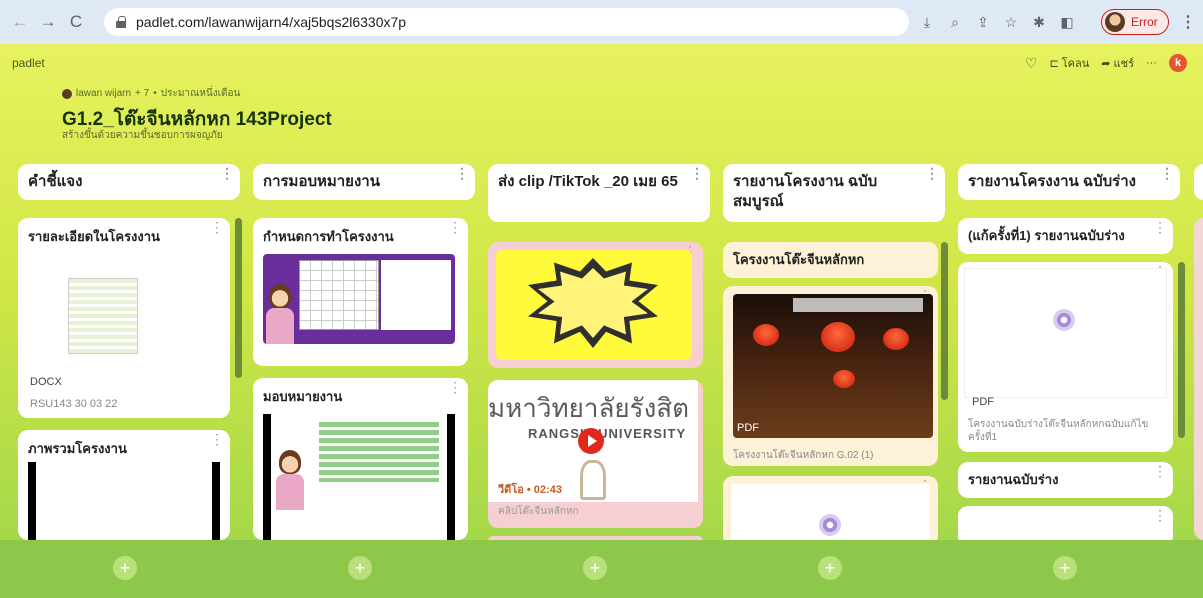 The image size is (1203, 598). Describe the element at coordinates (538, 511) in the screenshot. I see `post-caption: คลิปโต๊ะจีนหลักหก` at that location.